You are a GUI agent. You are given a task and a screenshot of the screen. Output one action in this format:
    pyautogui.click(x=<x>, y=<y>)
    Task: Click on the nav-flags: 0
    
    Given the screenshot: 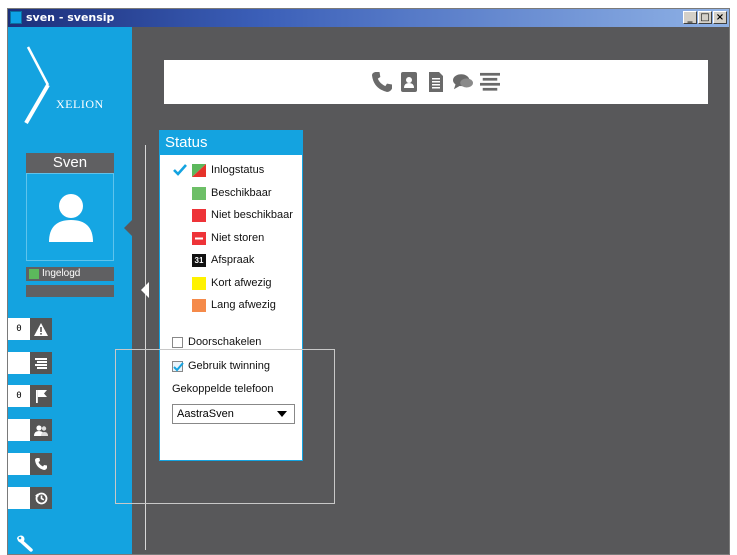 What is the action you would take?
    pyautogui.click(x=32, y=396)
    